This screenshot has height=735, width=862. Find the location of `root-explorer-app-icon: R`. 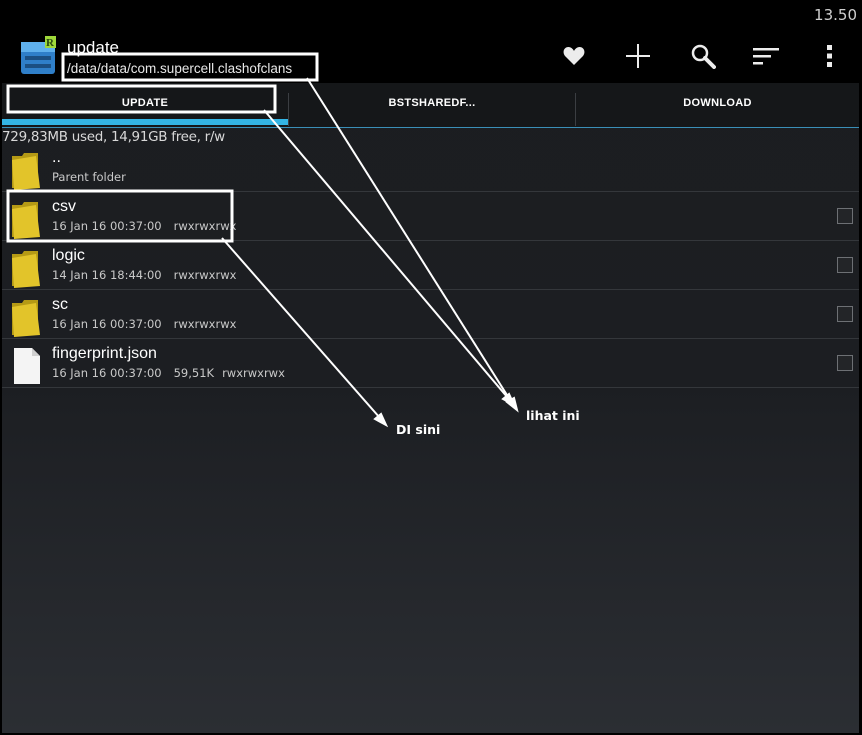

root-explorer-app-icon: R is located at coordinates (39, 56).